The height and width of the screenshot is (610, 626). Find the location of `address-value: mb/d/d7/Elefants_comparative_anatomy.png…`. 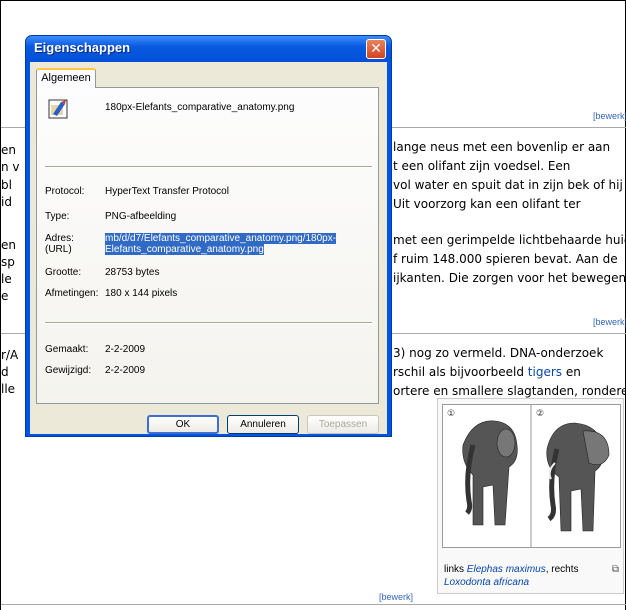

address-value: mb/d/d7/Elefants_comparative_anatomy.png… is located at coordinates (240, 244).